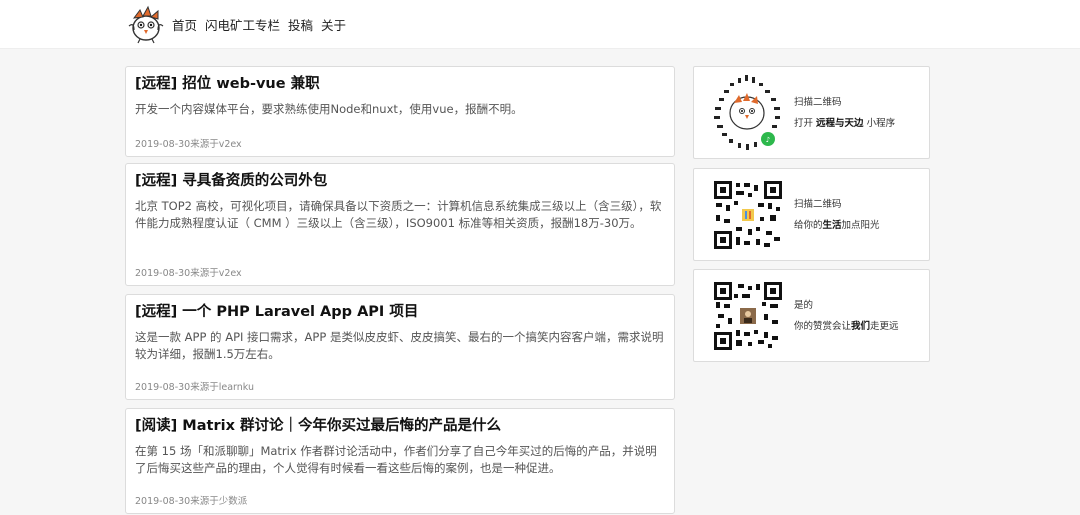 The image size is (1080, 515). What do you see at coordinates (884, 326) in the screenshot?
I see `widget-line2-text: 走更远` at bounding box center [884, 326].